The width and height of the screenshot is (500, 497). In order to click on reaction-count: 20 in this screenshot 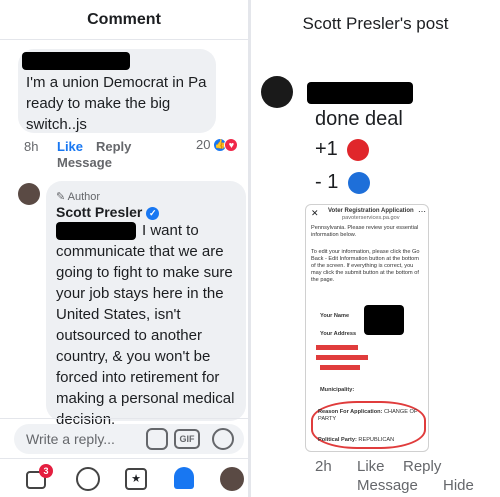, I will do `click(203, 144)`.